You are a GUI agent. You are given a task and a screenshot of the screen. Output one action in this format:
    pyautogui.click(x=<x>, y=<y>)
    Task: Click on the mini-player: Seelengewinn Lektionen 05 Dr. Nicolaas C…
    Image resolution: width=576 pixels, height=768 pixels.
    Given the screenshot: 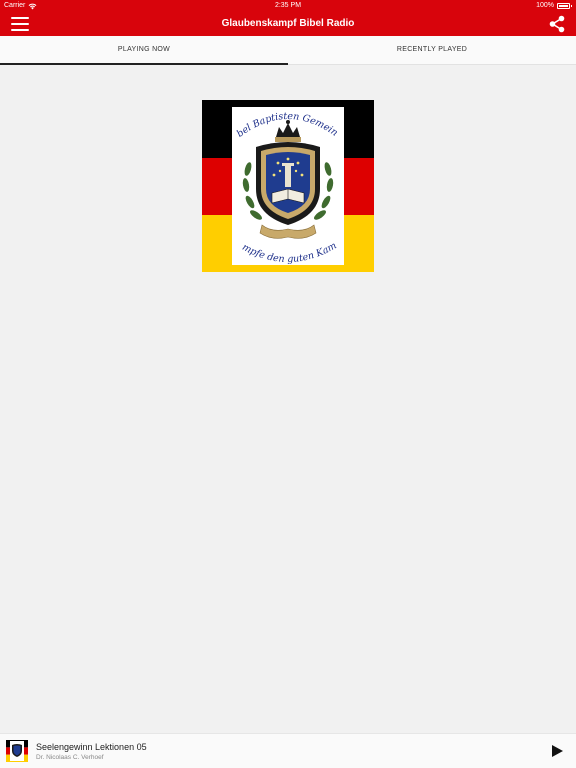 What is the action you would take?
    pyautogui.click(x=288, y=750)
    